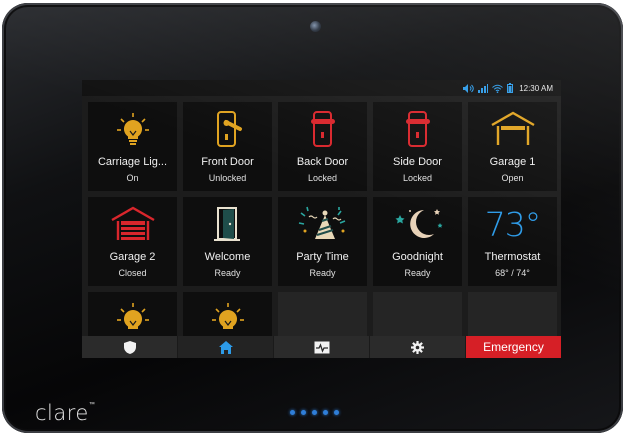 This screenshot has height=436, width=627. I want to click on tile-state: Unlocked, so click(227, 178).